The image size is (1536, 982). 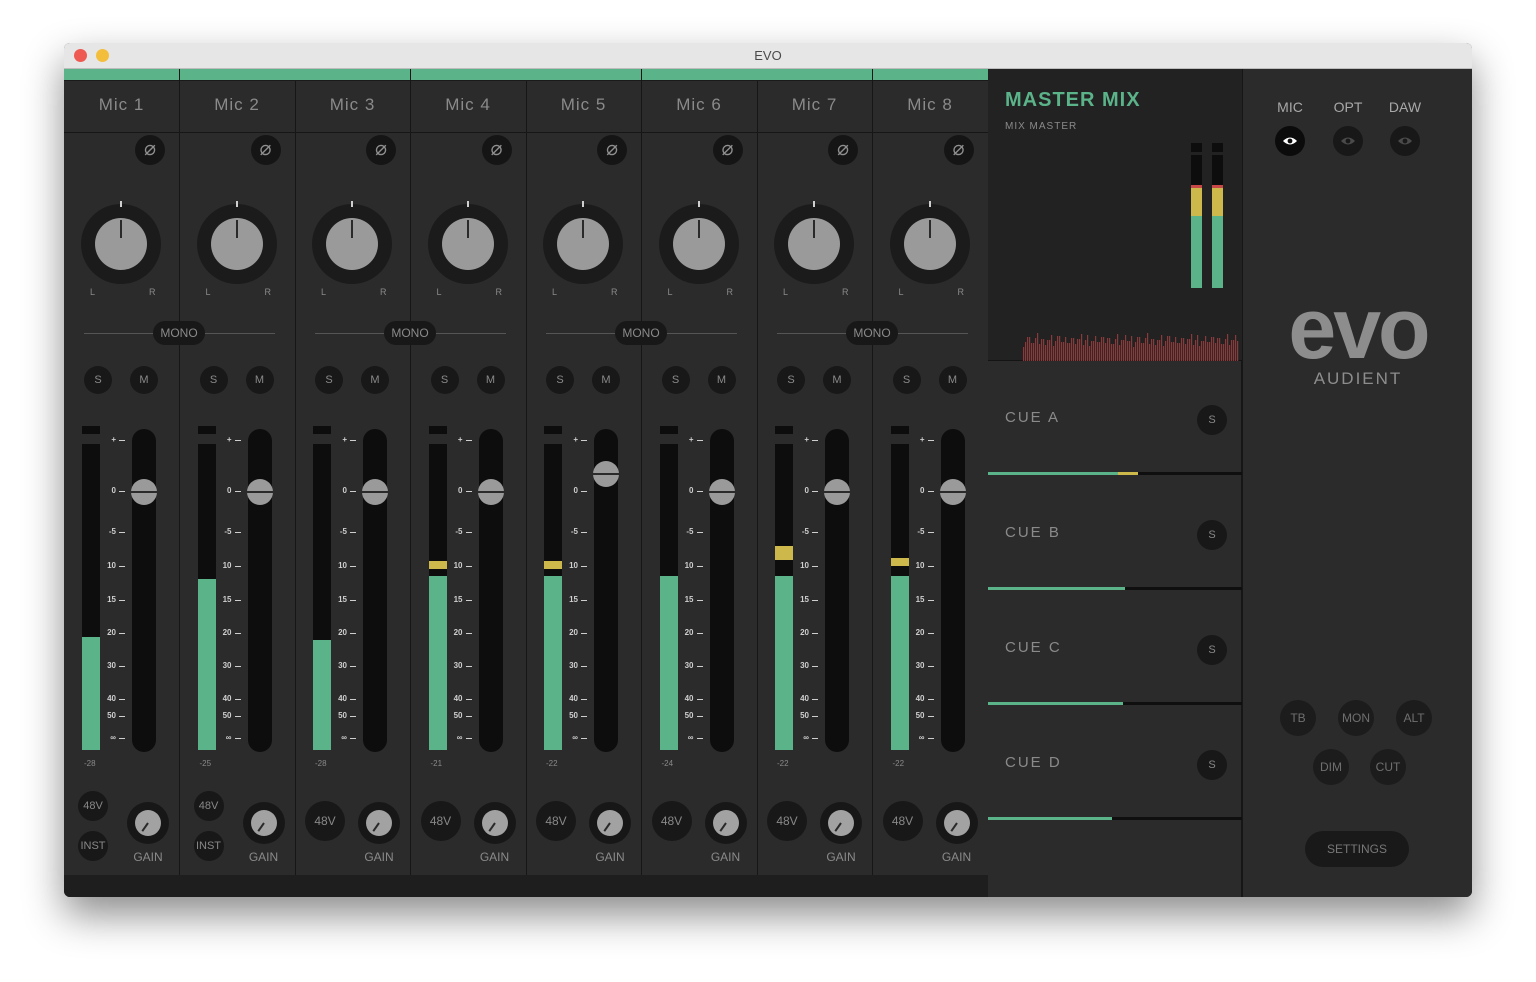 I want to click on channel-name: Mic 8, so click(x=930, y=105).